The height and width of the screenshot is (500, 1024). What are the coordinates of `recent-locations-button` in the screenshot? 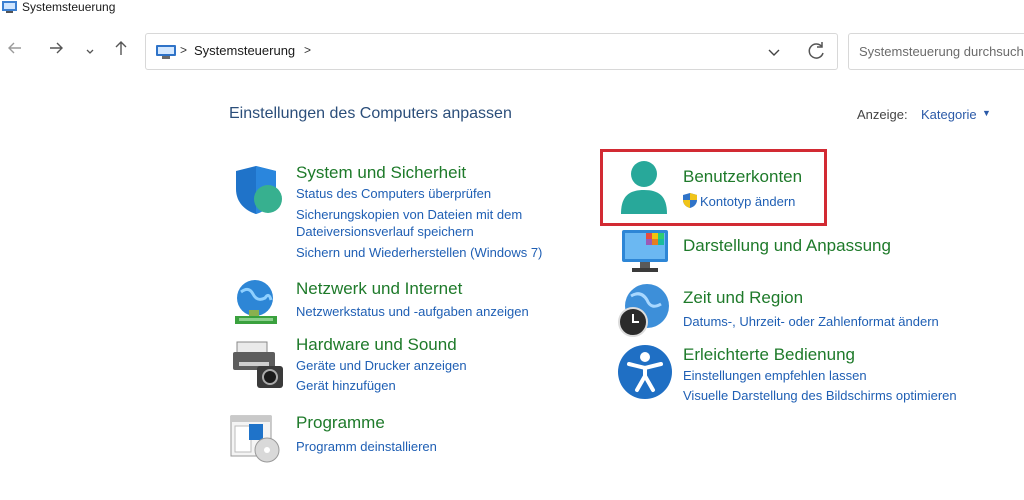 It's located at (90, 52).